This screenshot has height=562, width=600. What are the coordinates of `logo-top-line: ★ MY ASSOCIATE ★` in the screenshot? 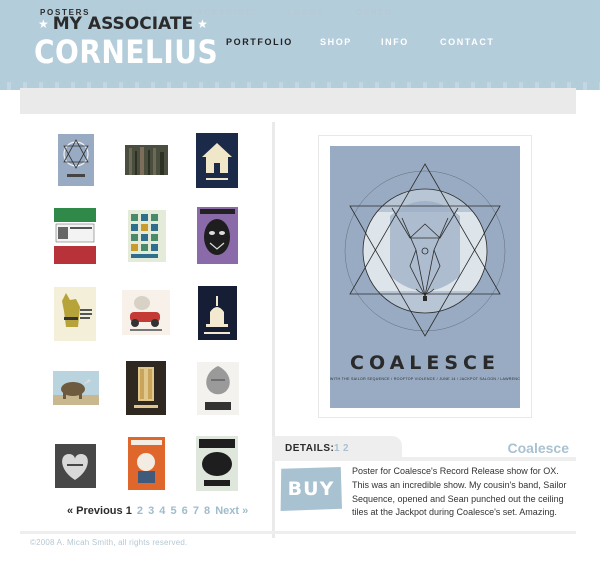 It's located at (123, 24).